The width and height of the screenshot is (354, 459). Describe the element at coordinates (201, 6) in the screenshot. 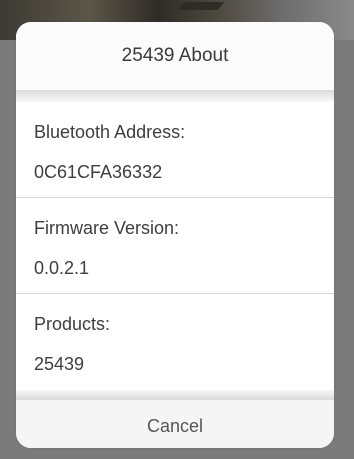

I see `background-decoration` at that location.